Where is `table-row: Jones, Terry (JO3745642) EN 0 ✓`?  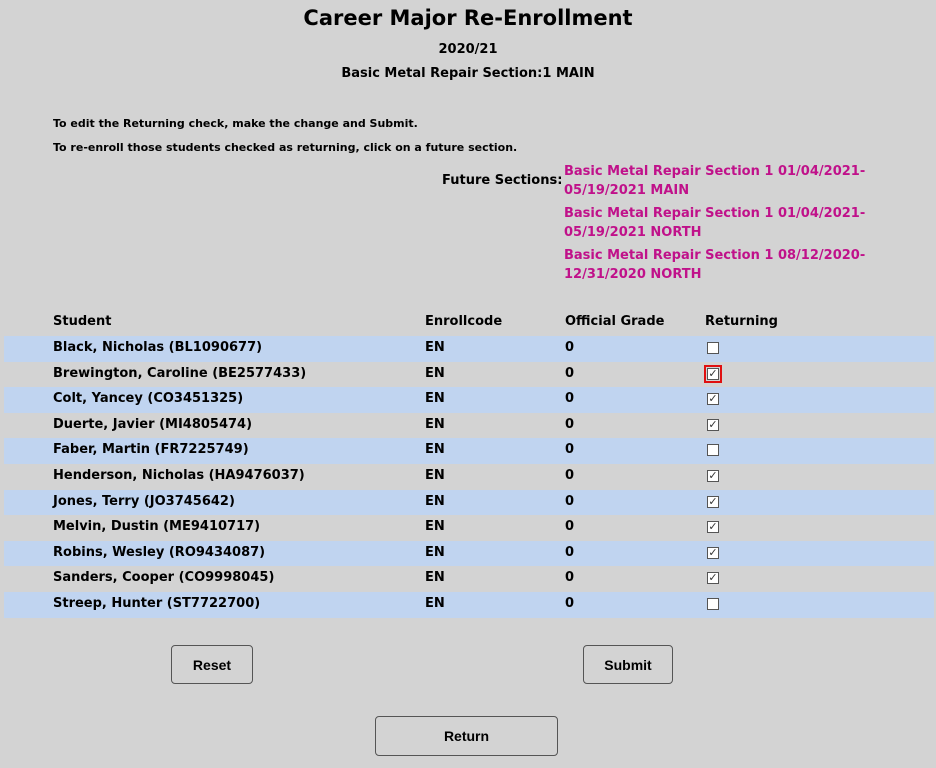
table-row: Jones, Terry (JO3745642) EN 0 ✓ is located at coordinates (469, 502).